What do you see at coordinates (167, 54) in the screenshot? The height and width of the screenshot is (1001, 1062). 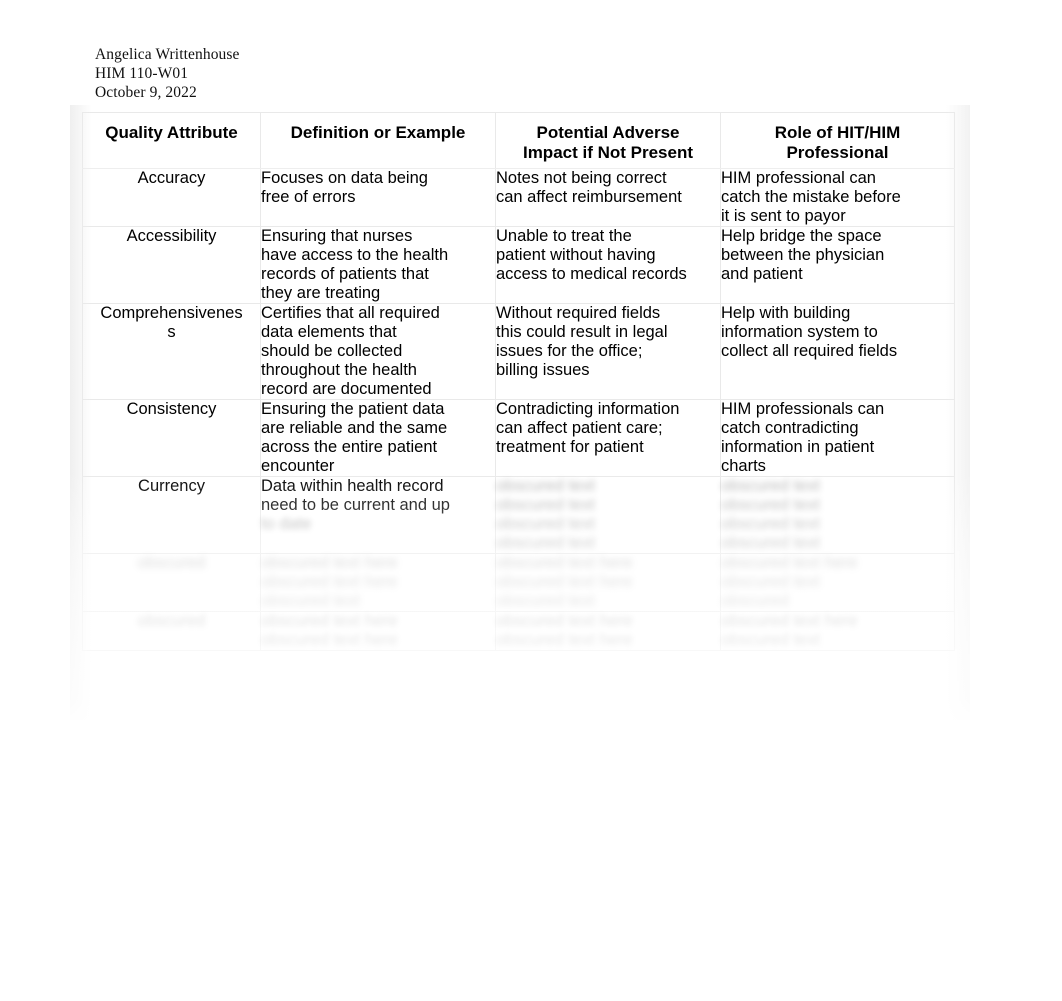 I see `author-name: Angelica Writtenhouse` at bounding box center [167, 54].